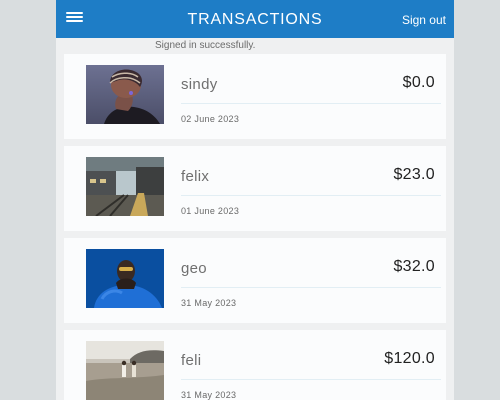  Describe the element at coordinates (409, 358) in the screenshot. I see `transaction-amount: $120.0` at that location.